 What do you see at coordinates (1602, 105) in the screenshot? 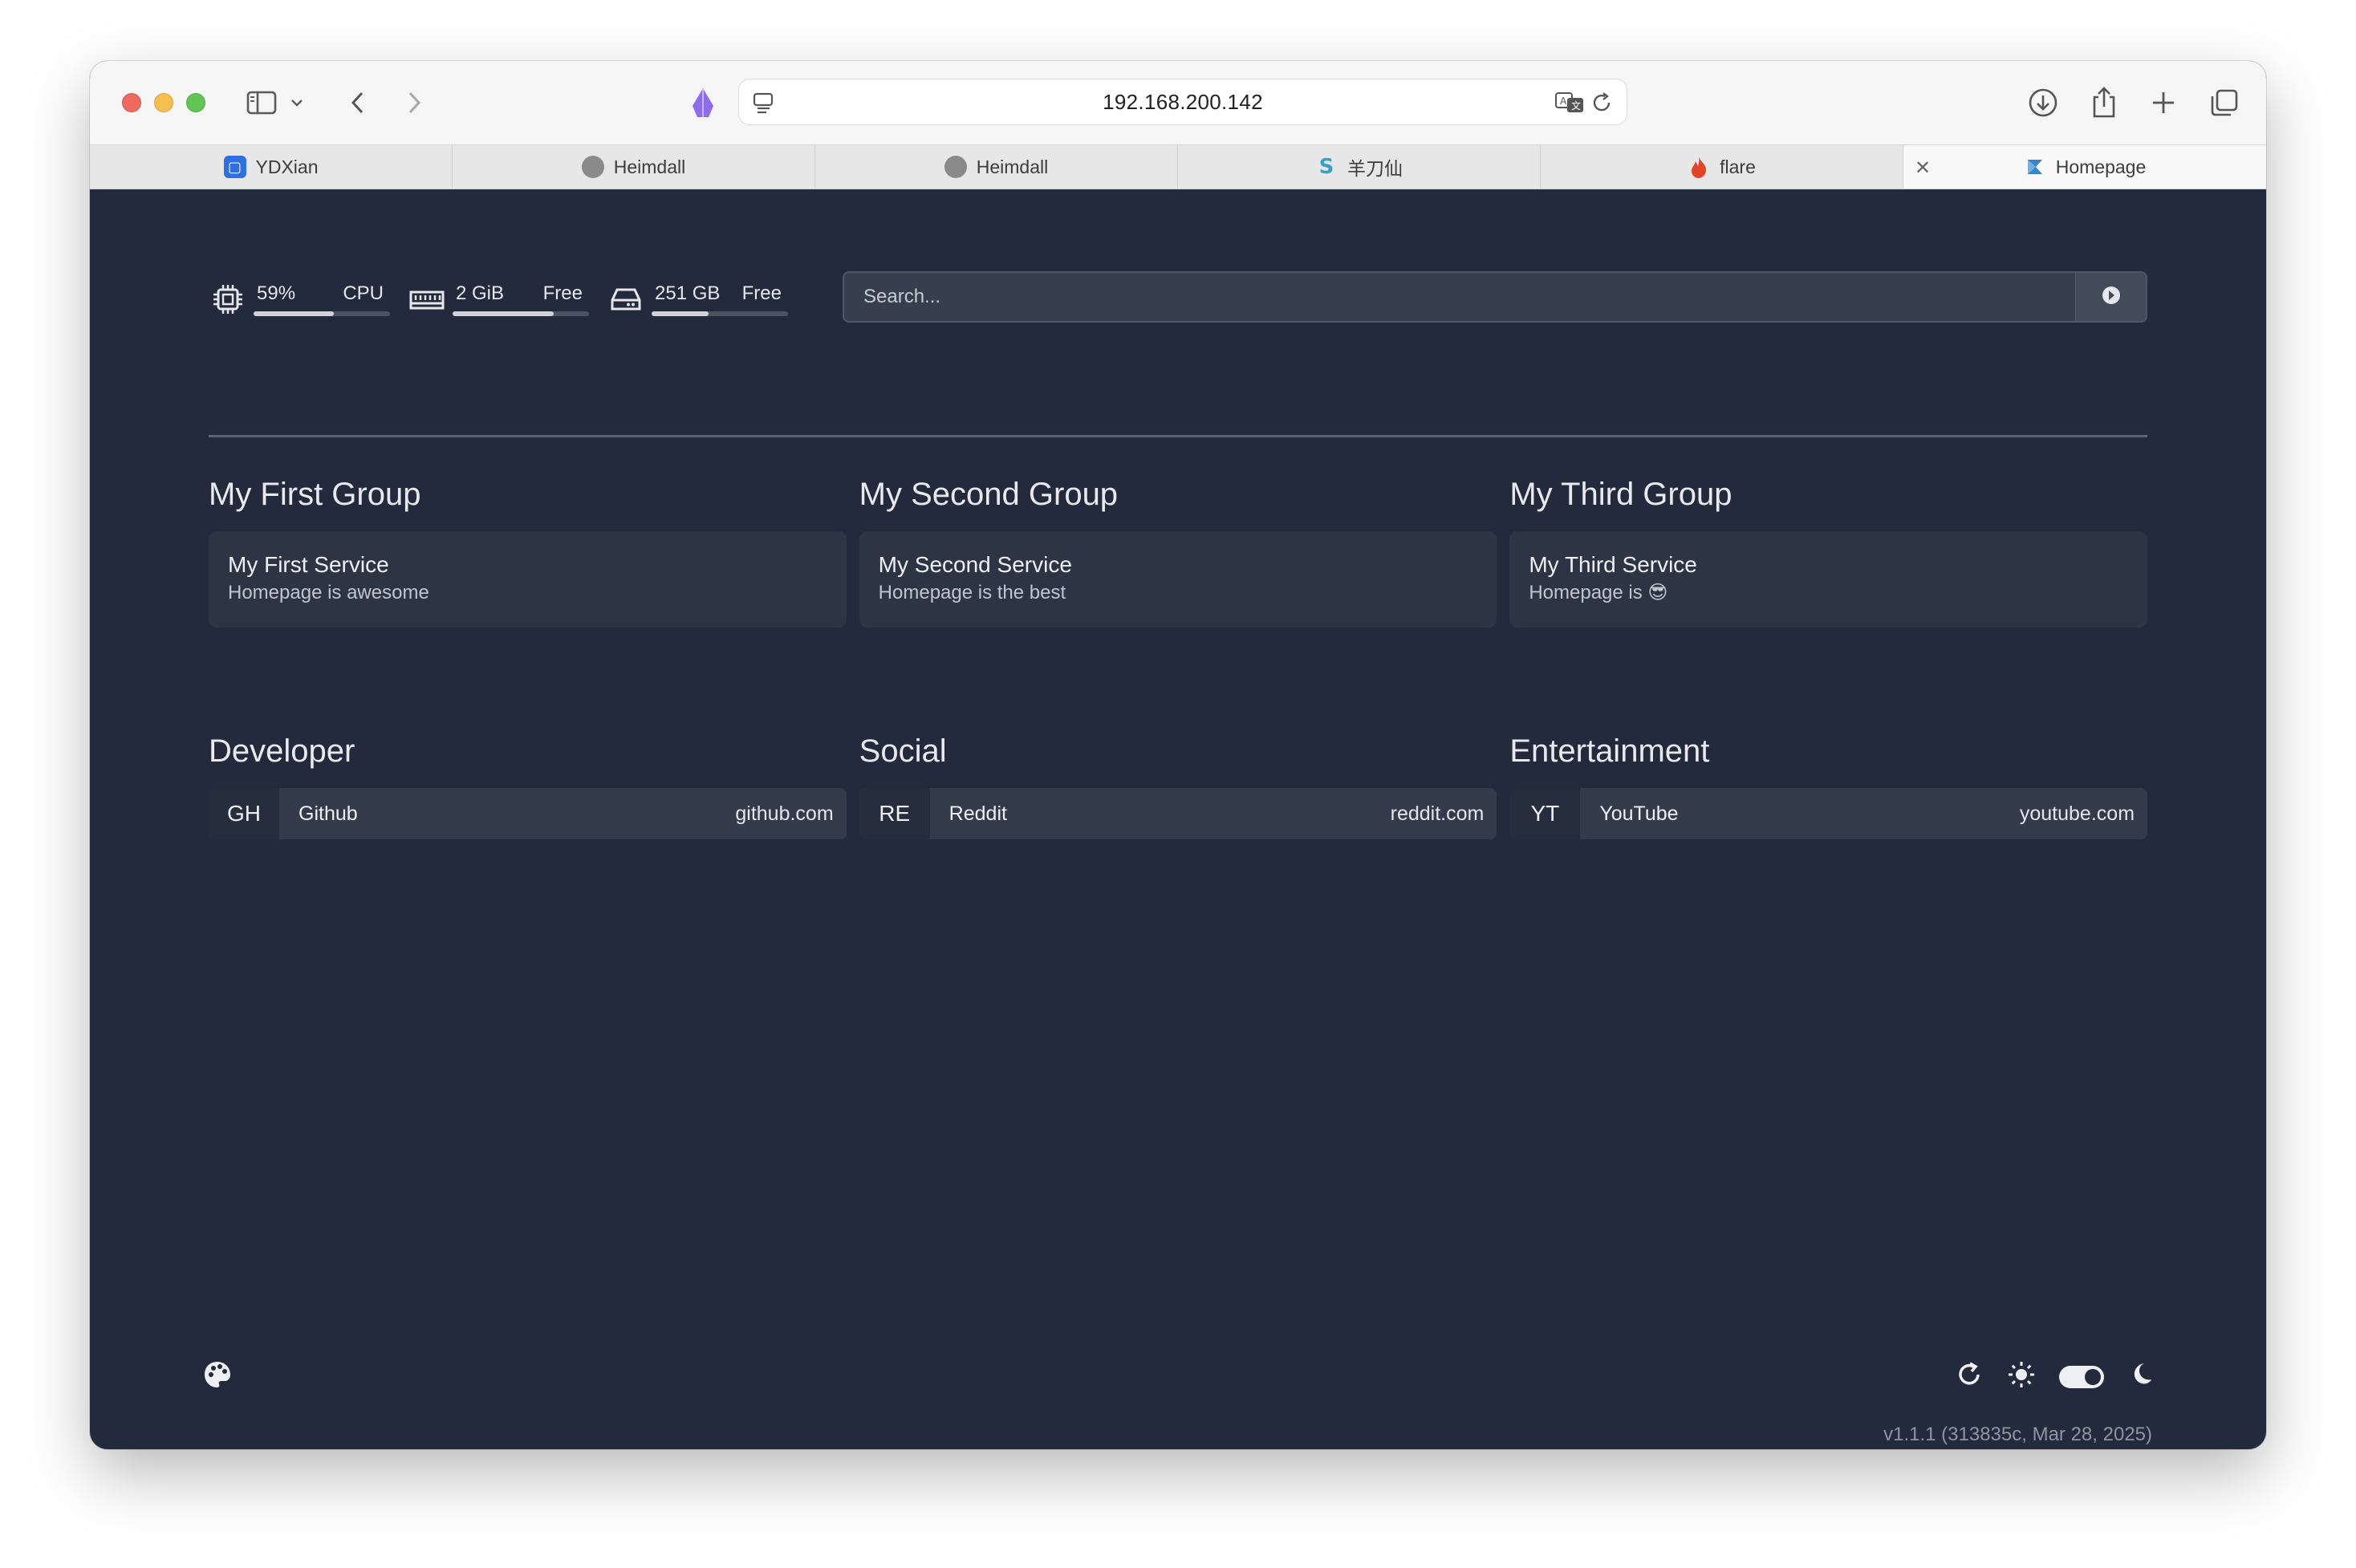
I see `reload-icon` at bounding box center [1602, 105].